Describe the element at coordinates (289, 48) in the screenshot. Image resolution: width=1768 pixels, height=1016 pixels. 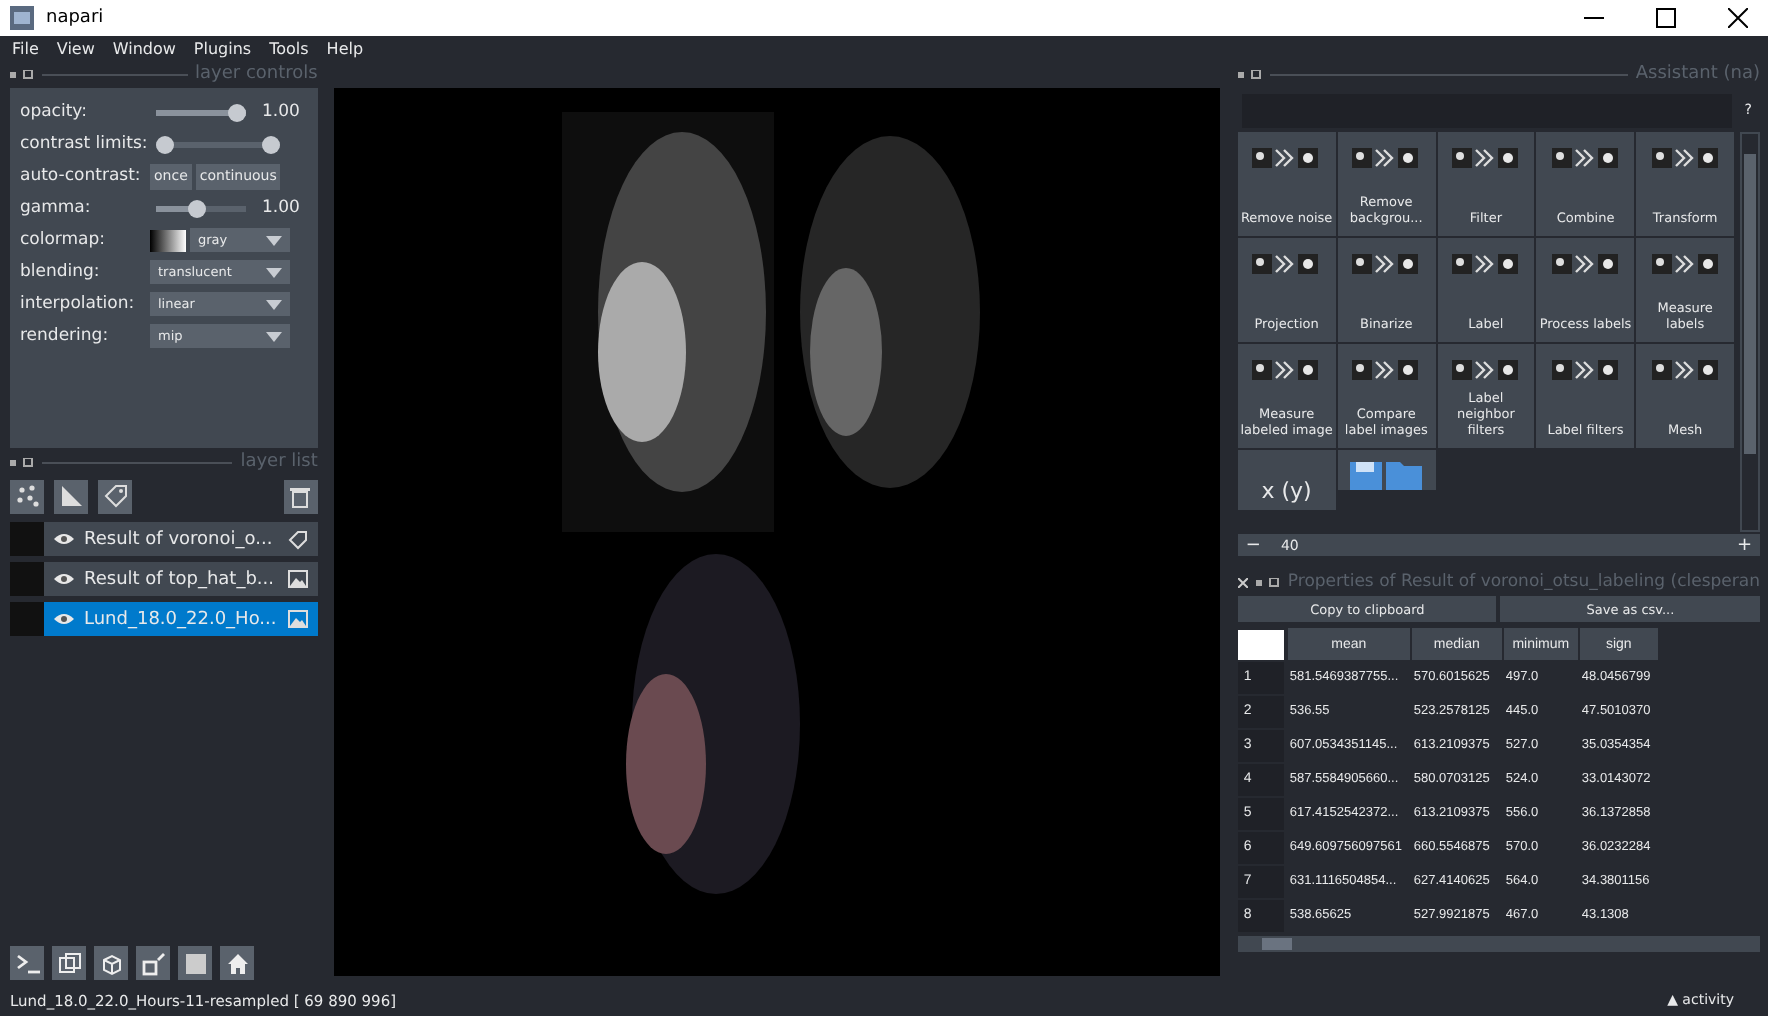
I see `menu-item: Tools` at that location.